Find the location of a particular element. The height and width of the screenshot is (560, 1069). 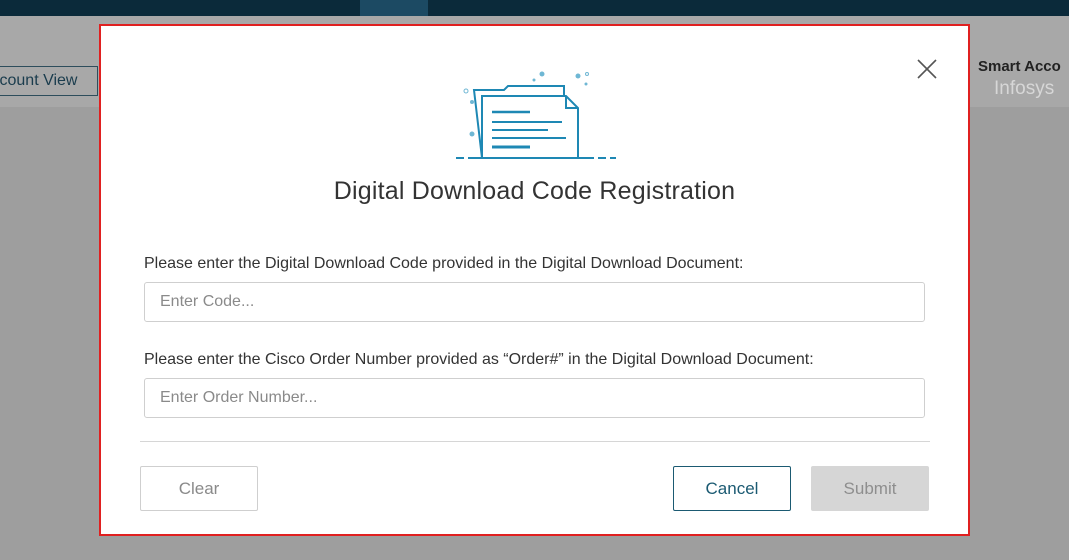

smart-account-name: Infosys is located at coordinates (1024, 88).